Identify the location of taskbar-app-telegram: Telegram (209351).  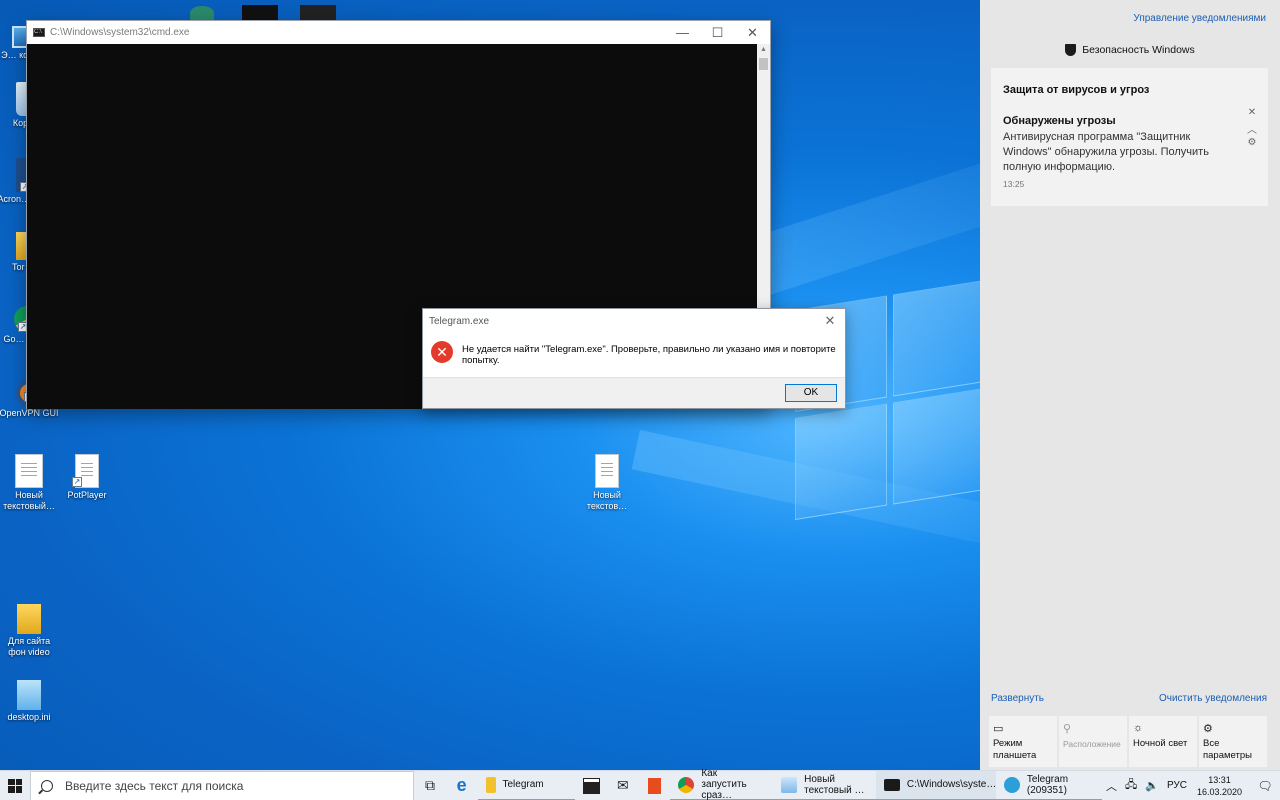
(1048, 785).